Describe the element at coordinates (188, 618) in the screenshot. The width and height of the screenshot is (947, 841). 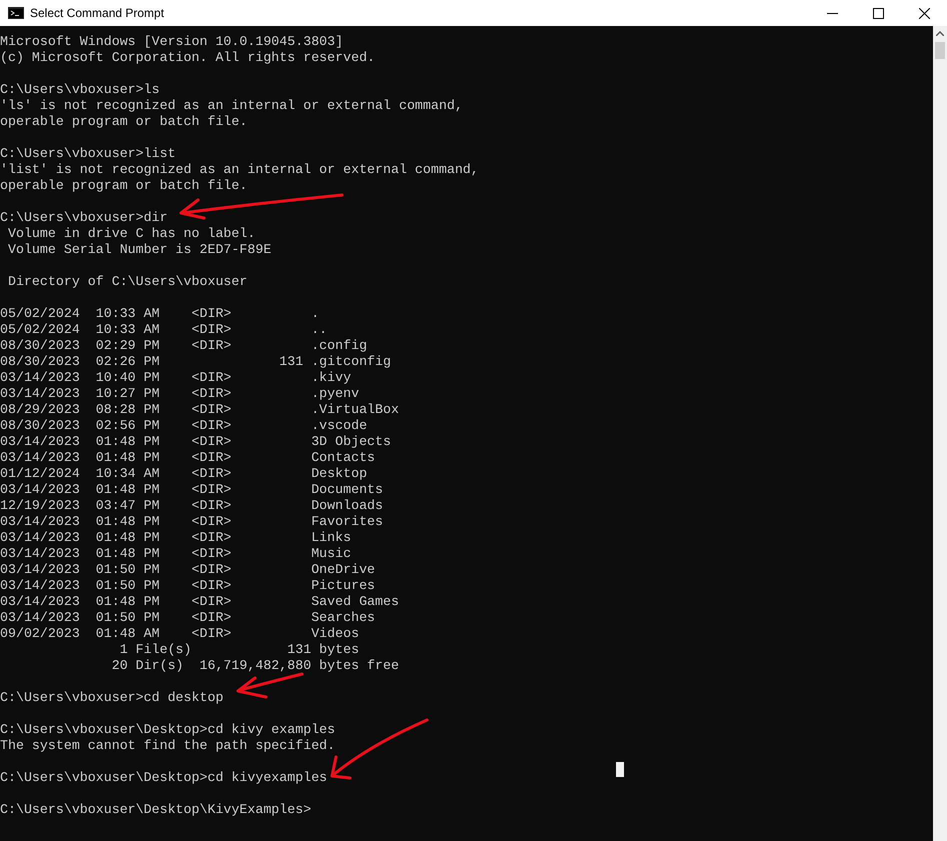
I see `console-line: 03/14/2023 01:50 PM <DIR> Searches` at that location.